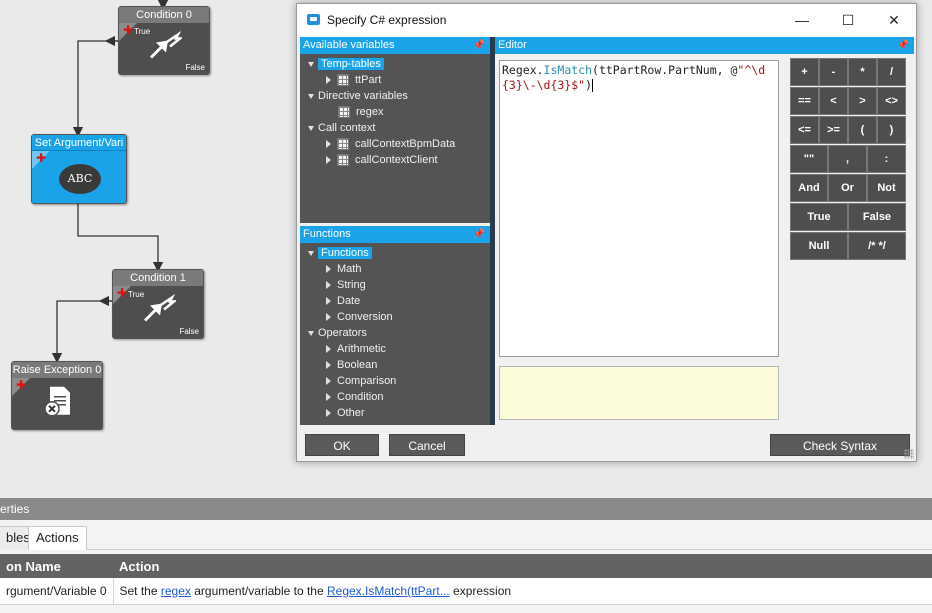  I want to click on less-equal-key: <=, so click(804, 130).